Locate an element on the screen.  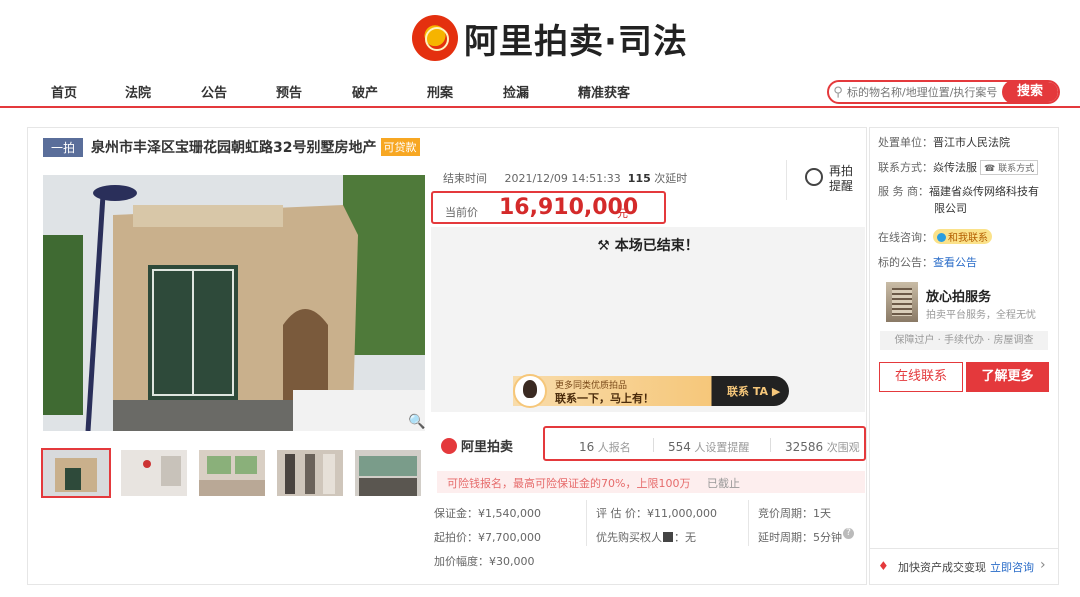
remind-button: 再拍提醒 is located at coordinates (821, 180).